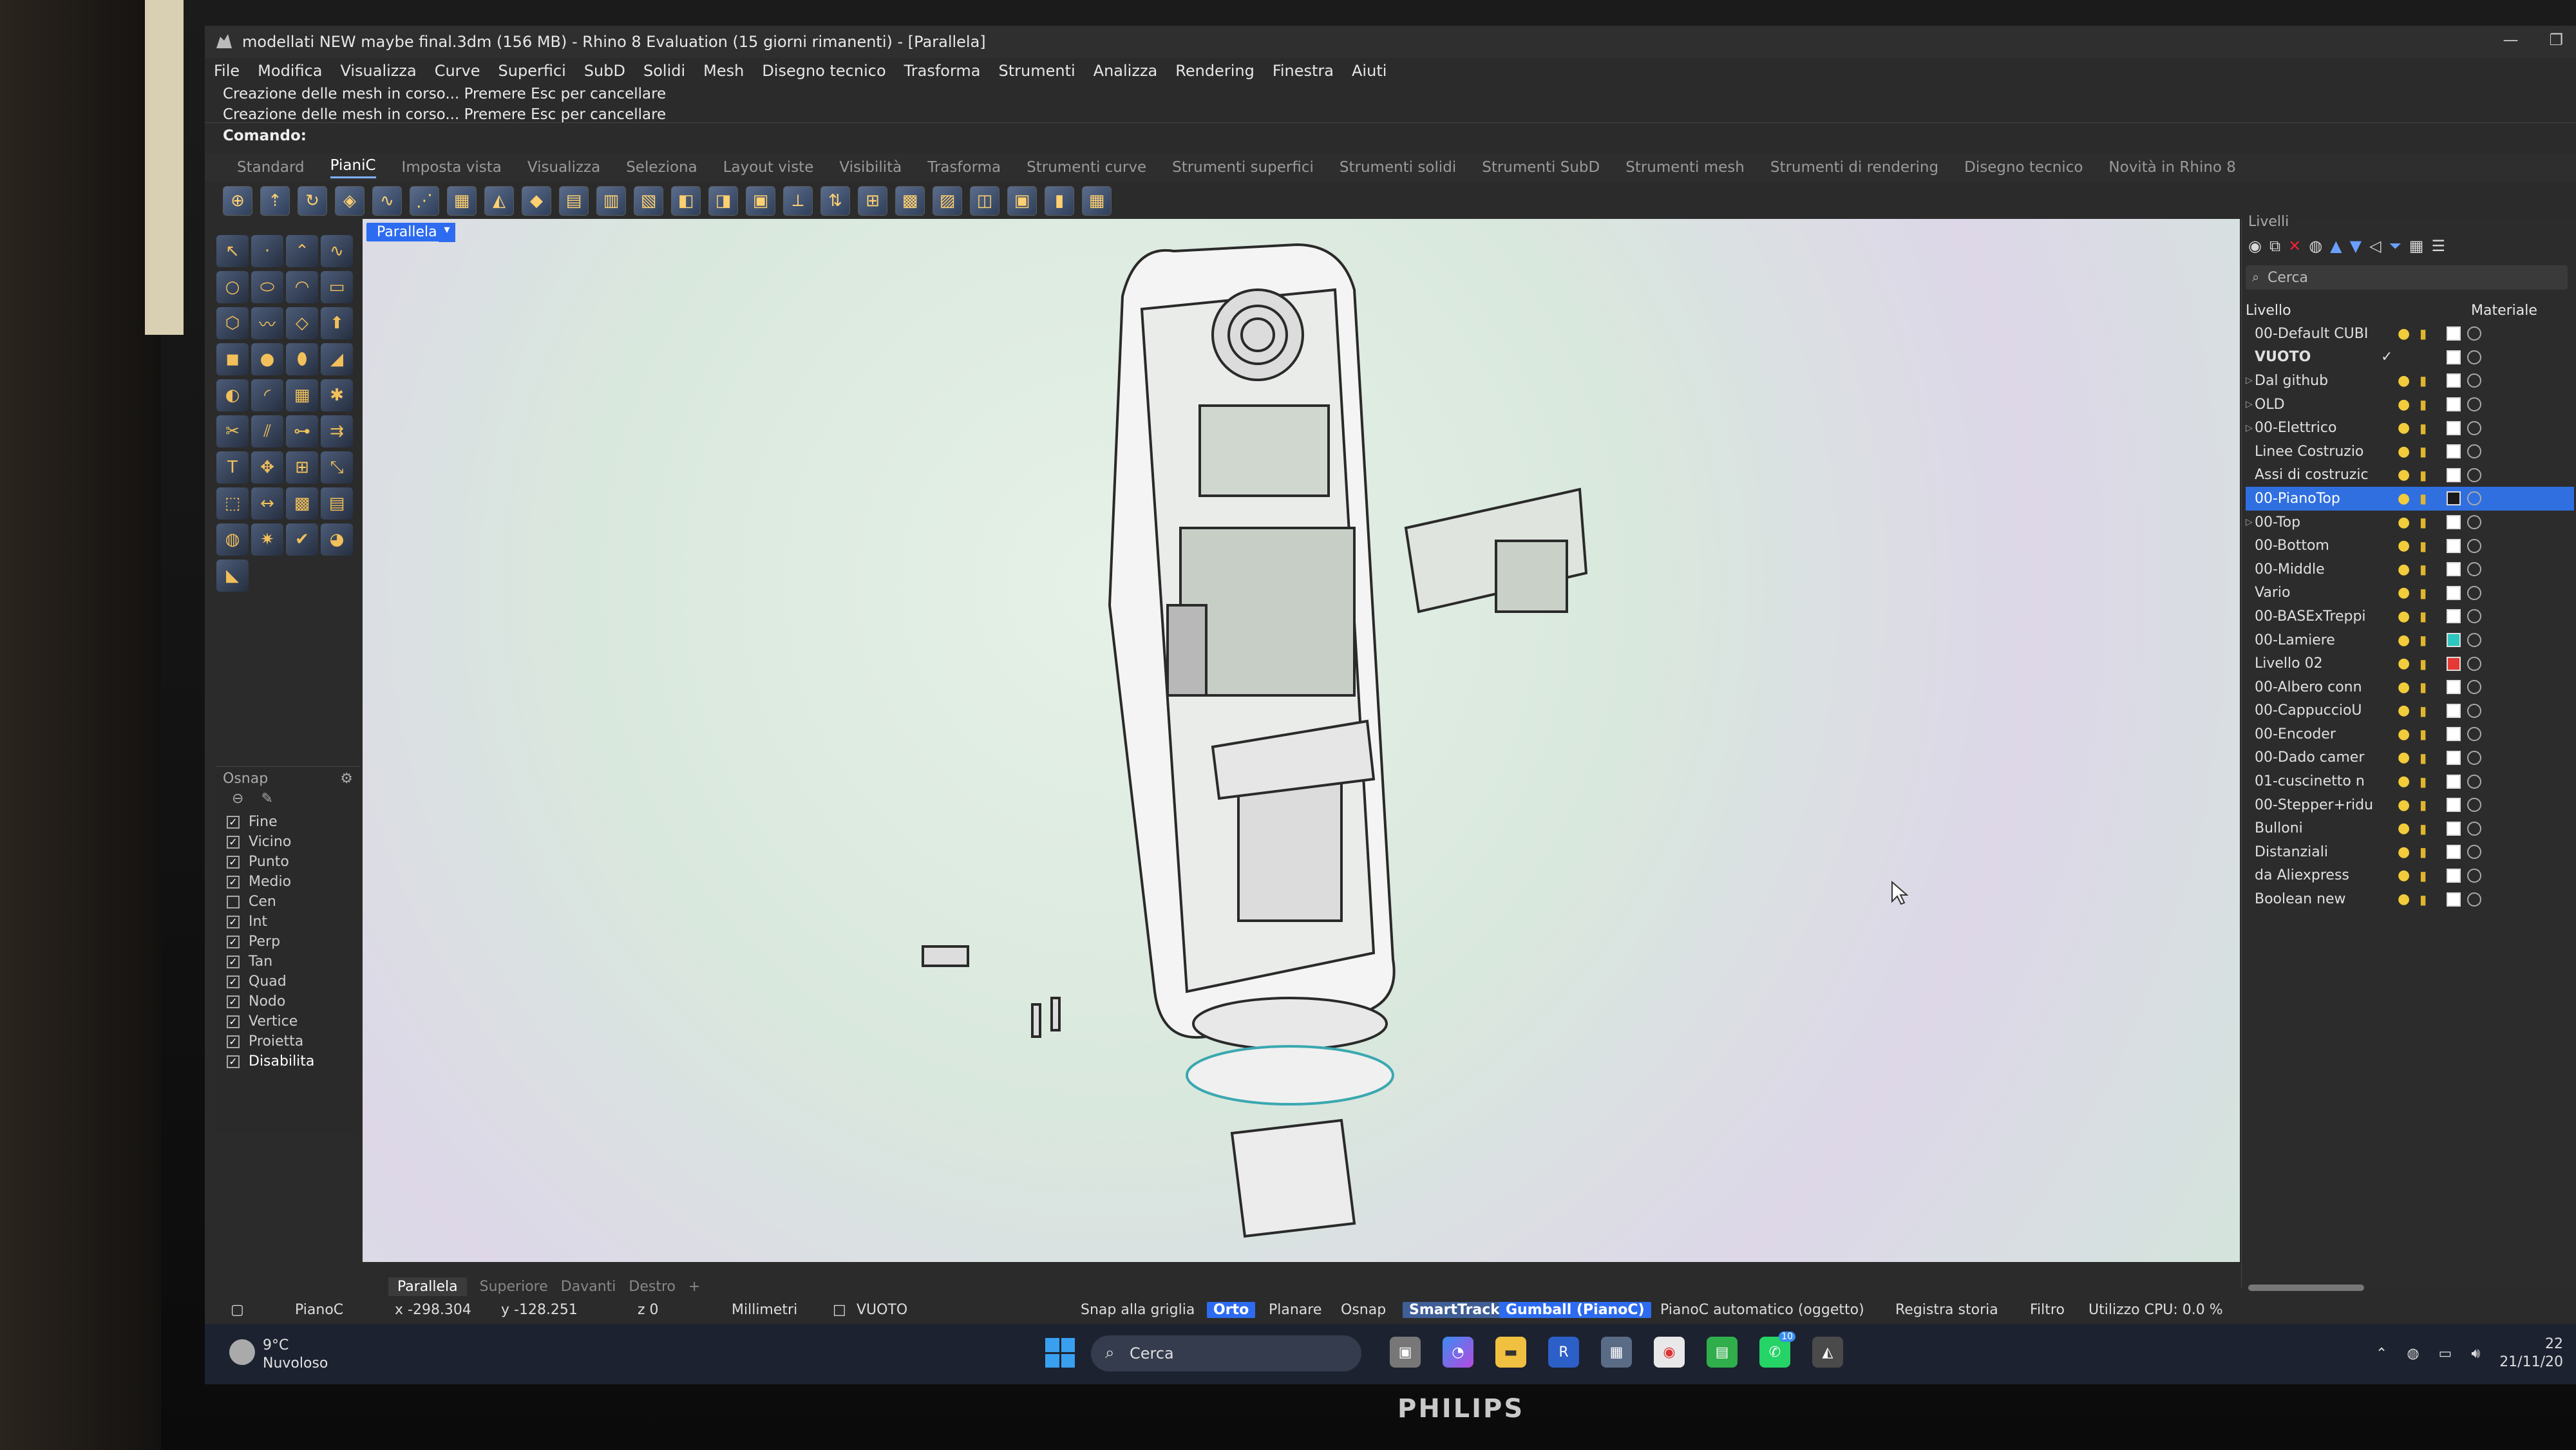  Describe the element at coordinates (290, 71) in the screenshot. I see `menu-modifica: Modifica` at that location.